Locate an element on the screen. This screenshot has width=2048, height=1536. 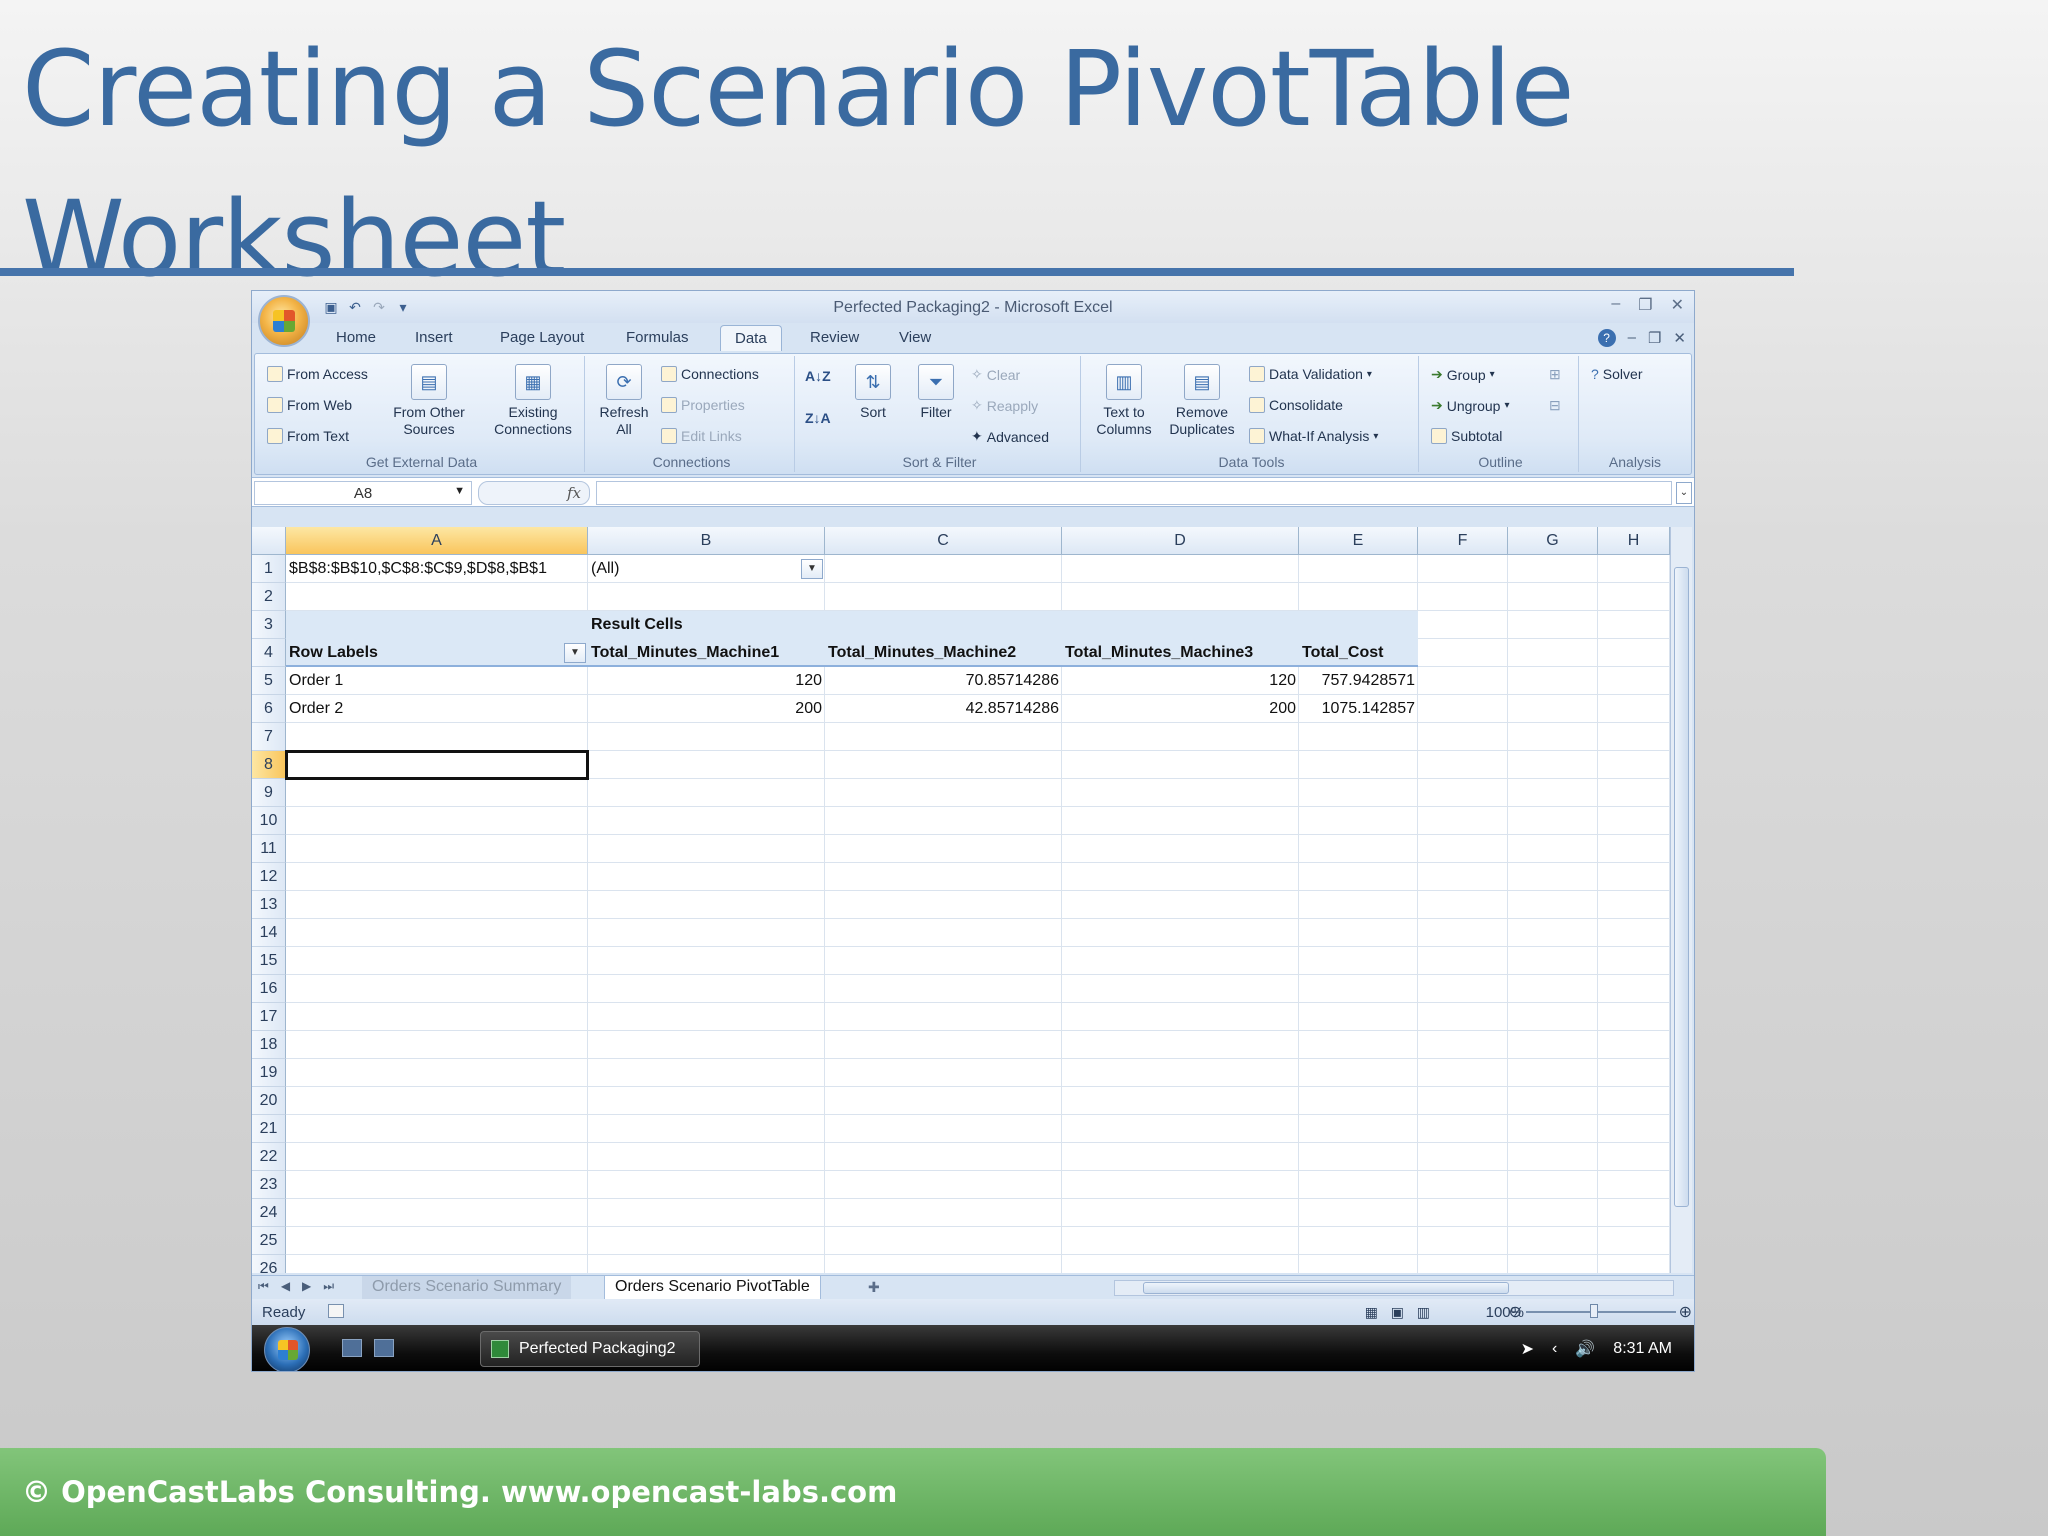
remove-duplicates-button: ▤ Remove Duplicates is located at coordinates (1202, 401).